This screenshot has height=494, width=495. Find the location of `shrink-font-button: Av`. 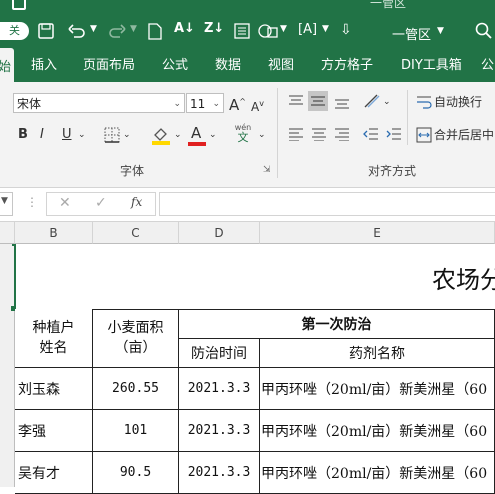

shrink-font-button: Av is located at coordinates (257, 105).